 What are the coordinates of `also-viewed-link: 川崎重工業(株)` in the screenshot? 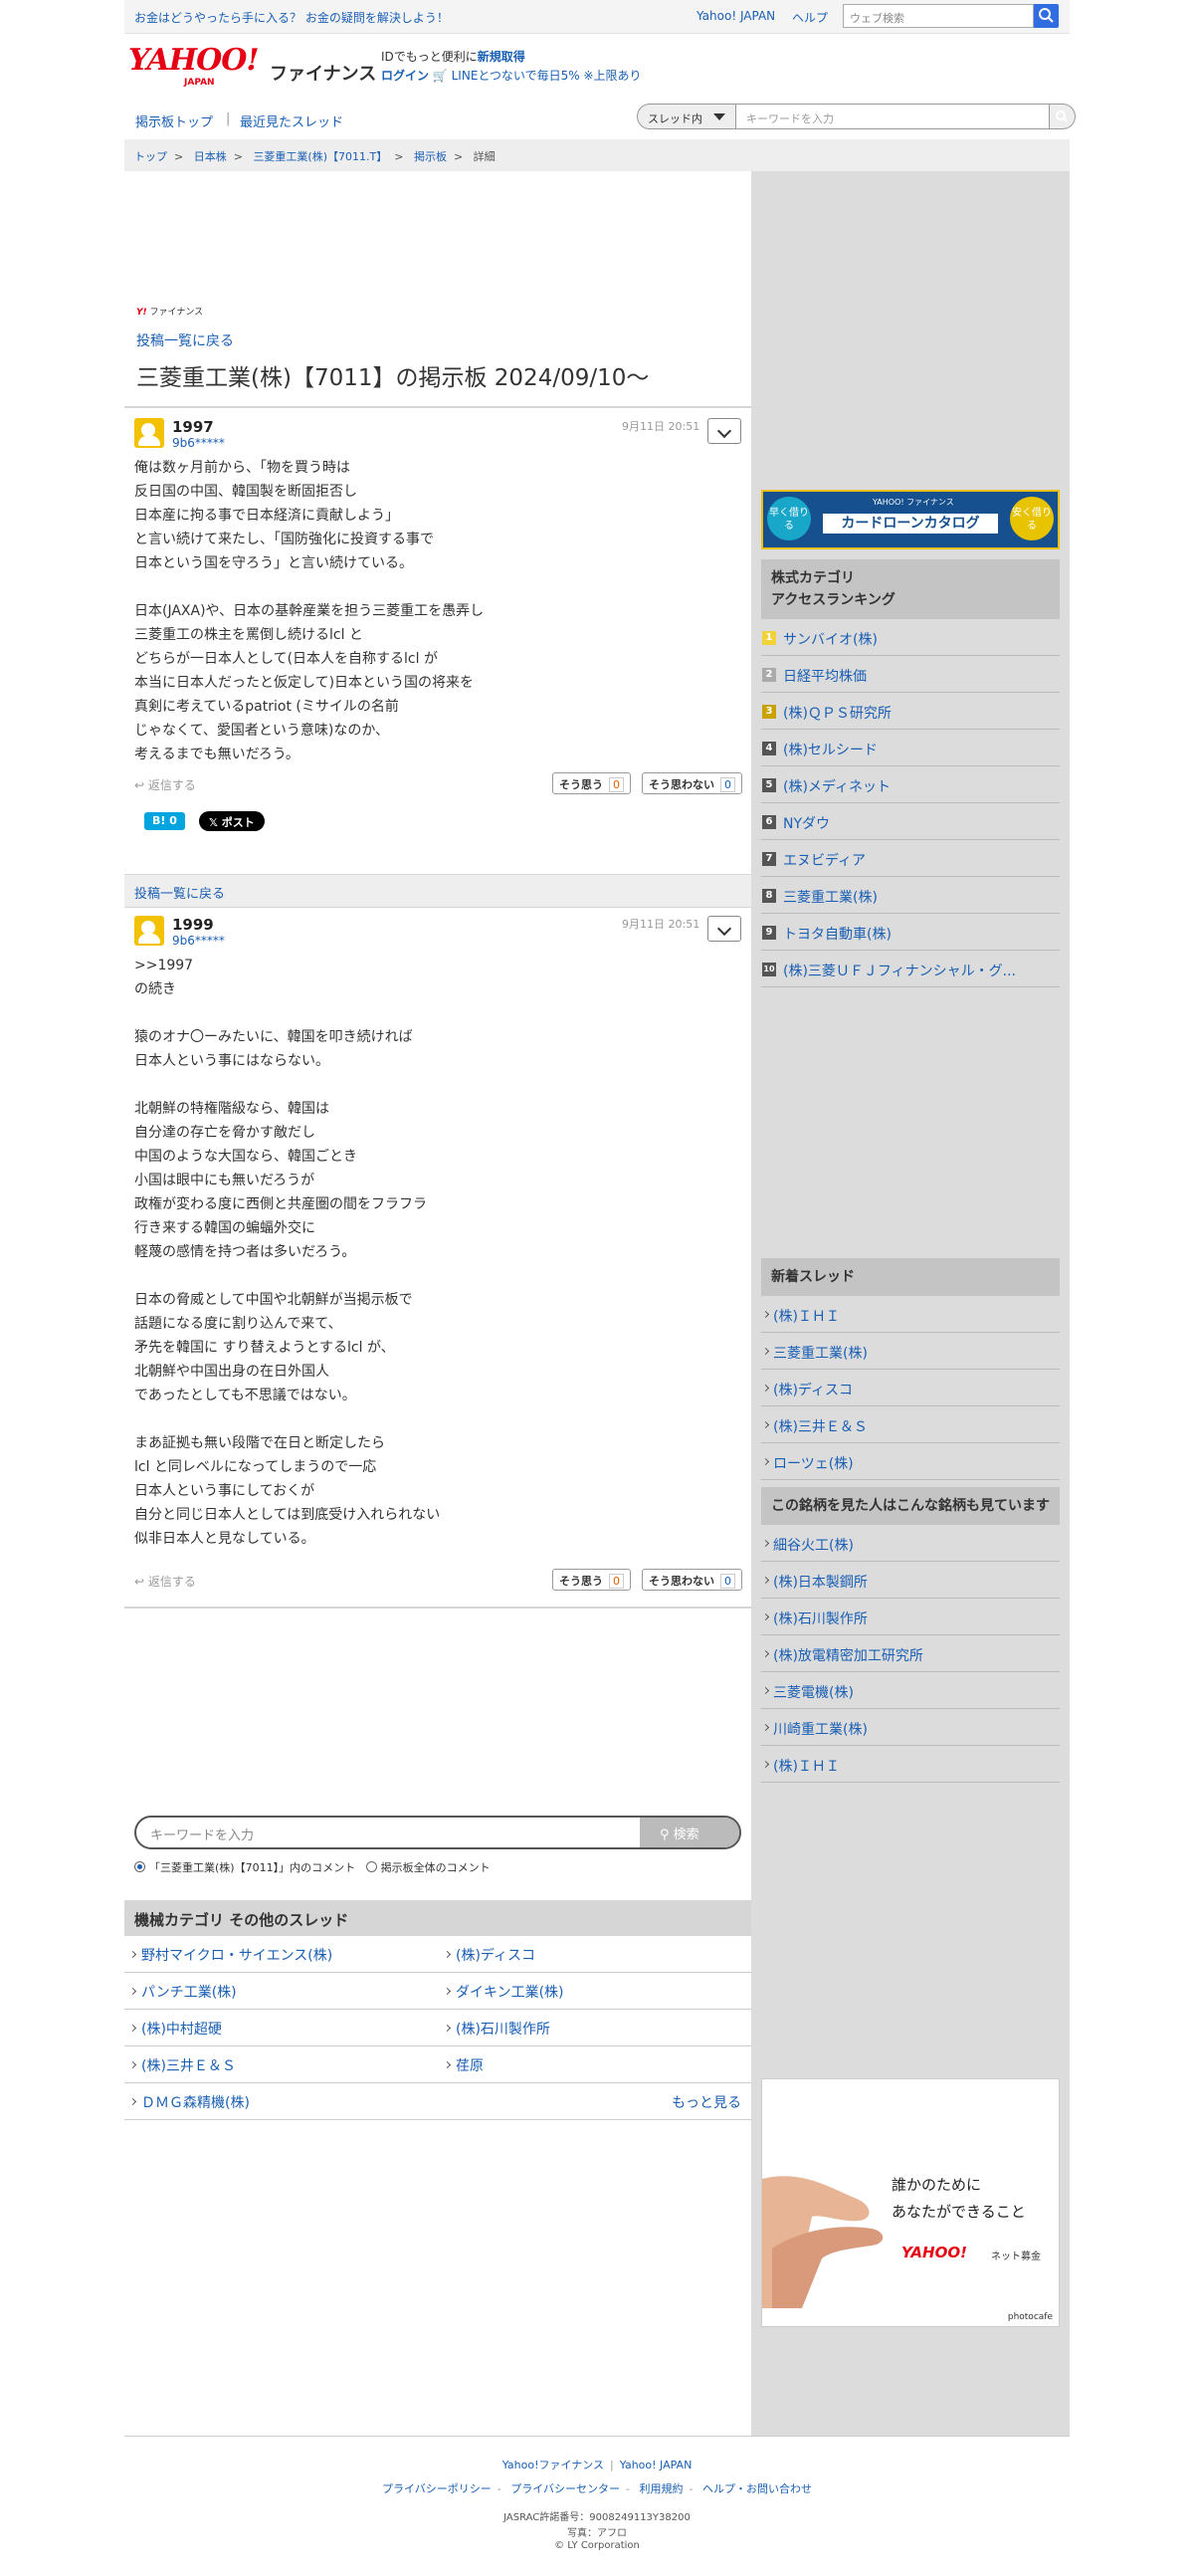 It's located at (910, 1727).